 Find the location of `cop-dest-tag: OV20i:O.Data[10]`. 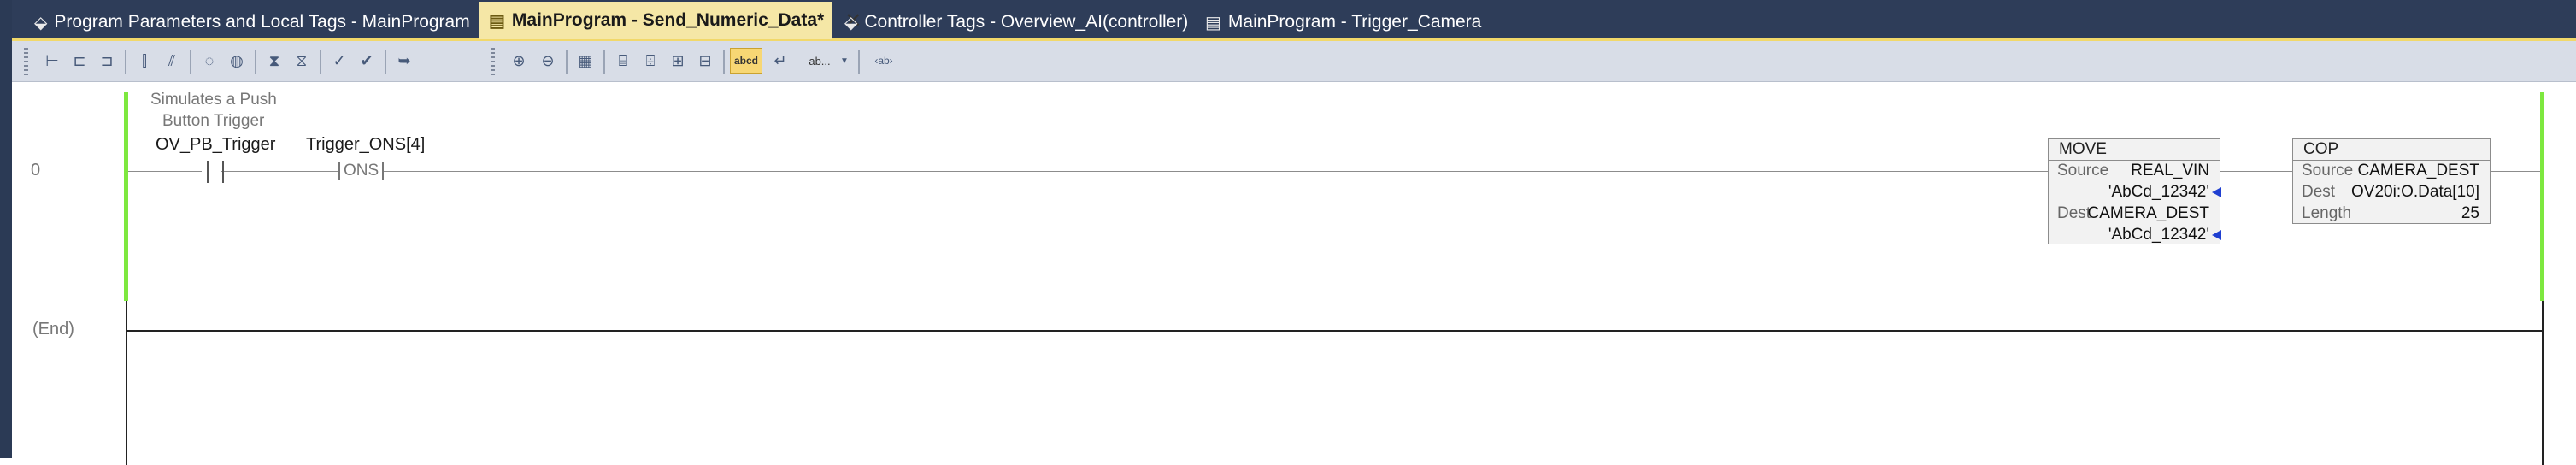

cop-dest-tag: OV20i:O.Data[10] is located at coordinates (2415, 192).